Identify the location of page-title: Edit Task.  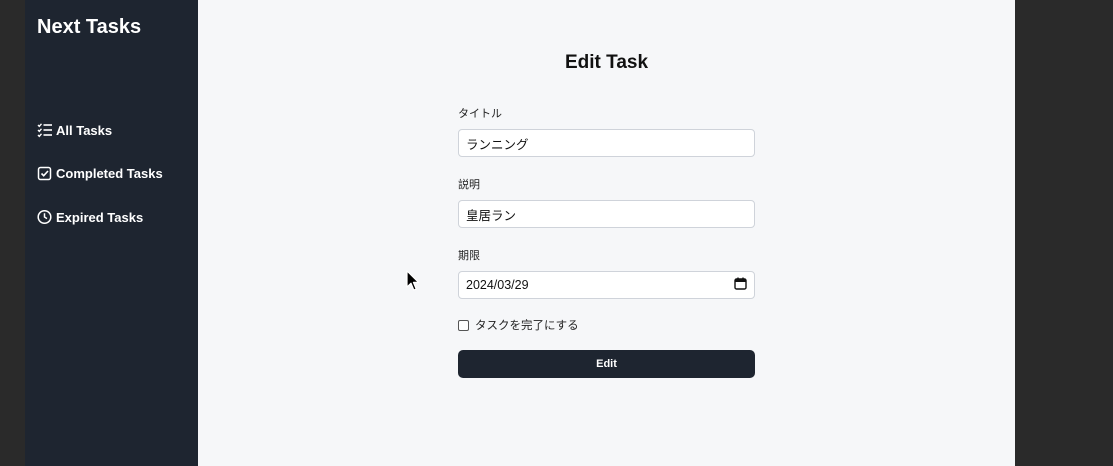
(606, 62).